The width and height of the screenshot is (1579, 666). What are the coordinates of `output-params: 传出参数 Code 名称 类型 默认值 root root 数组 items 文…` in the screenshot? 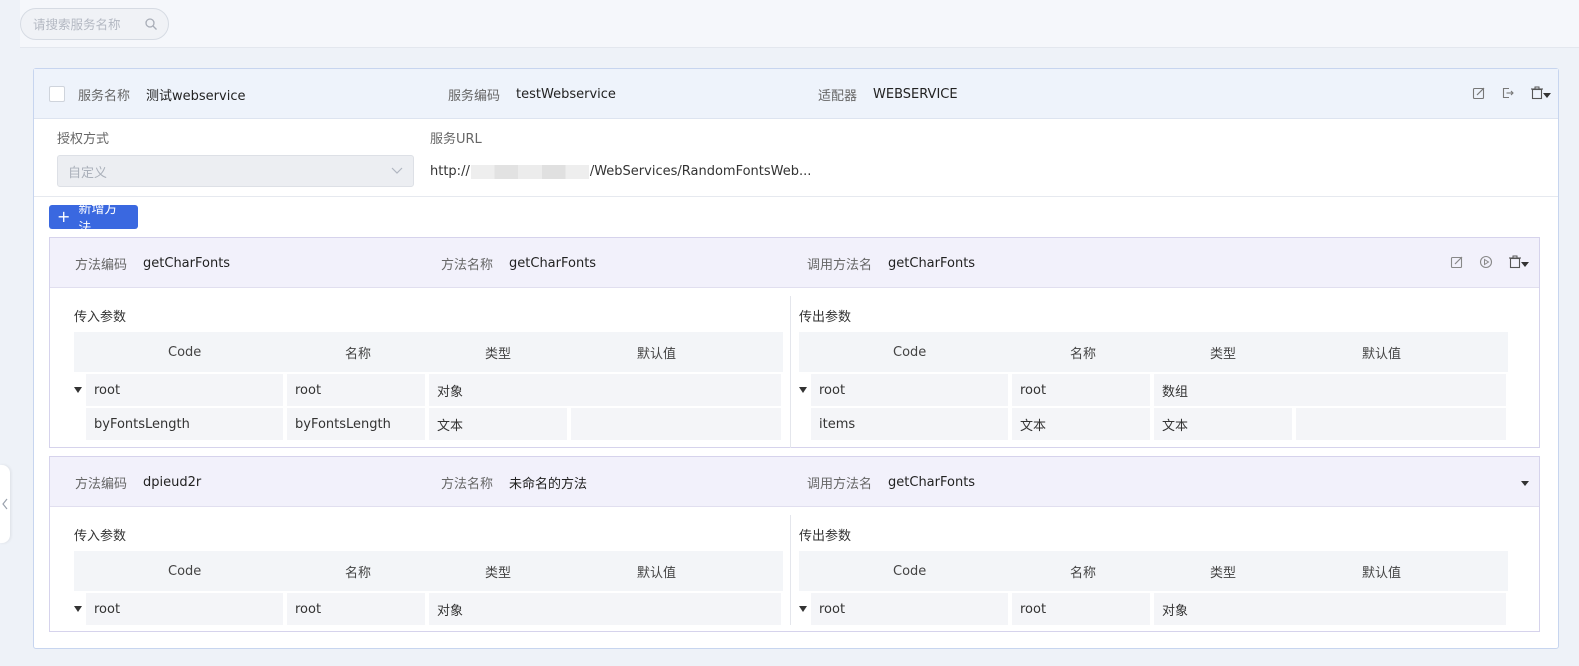 It's located at (1166, 372).